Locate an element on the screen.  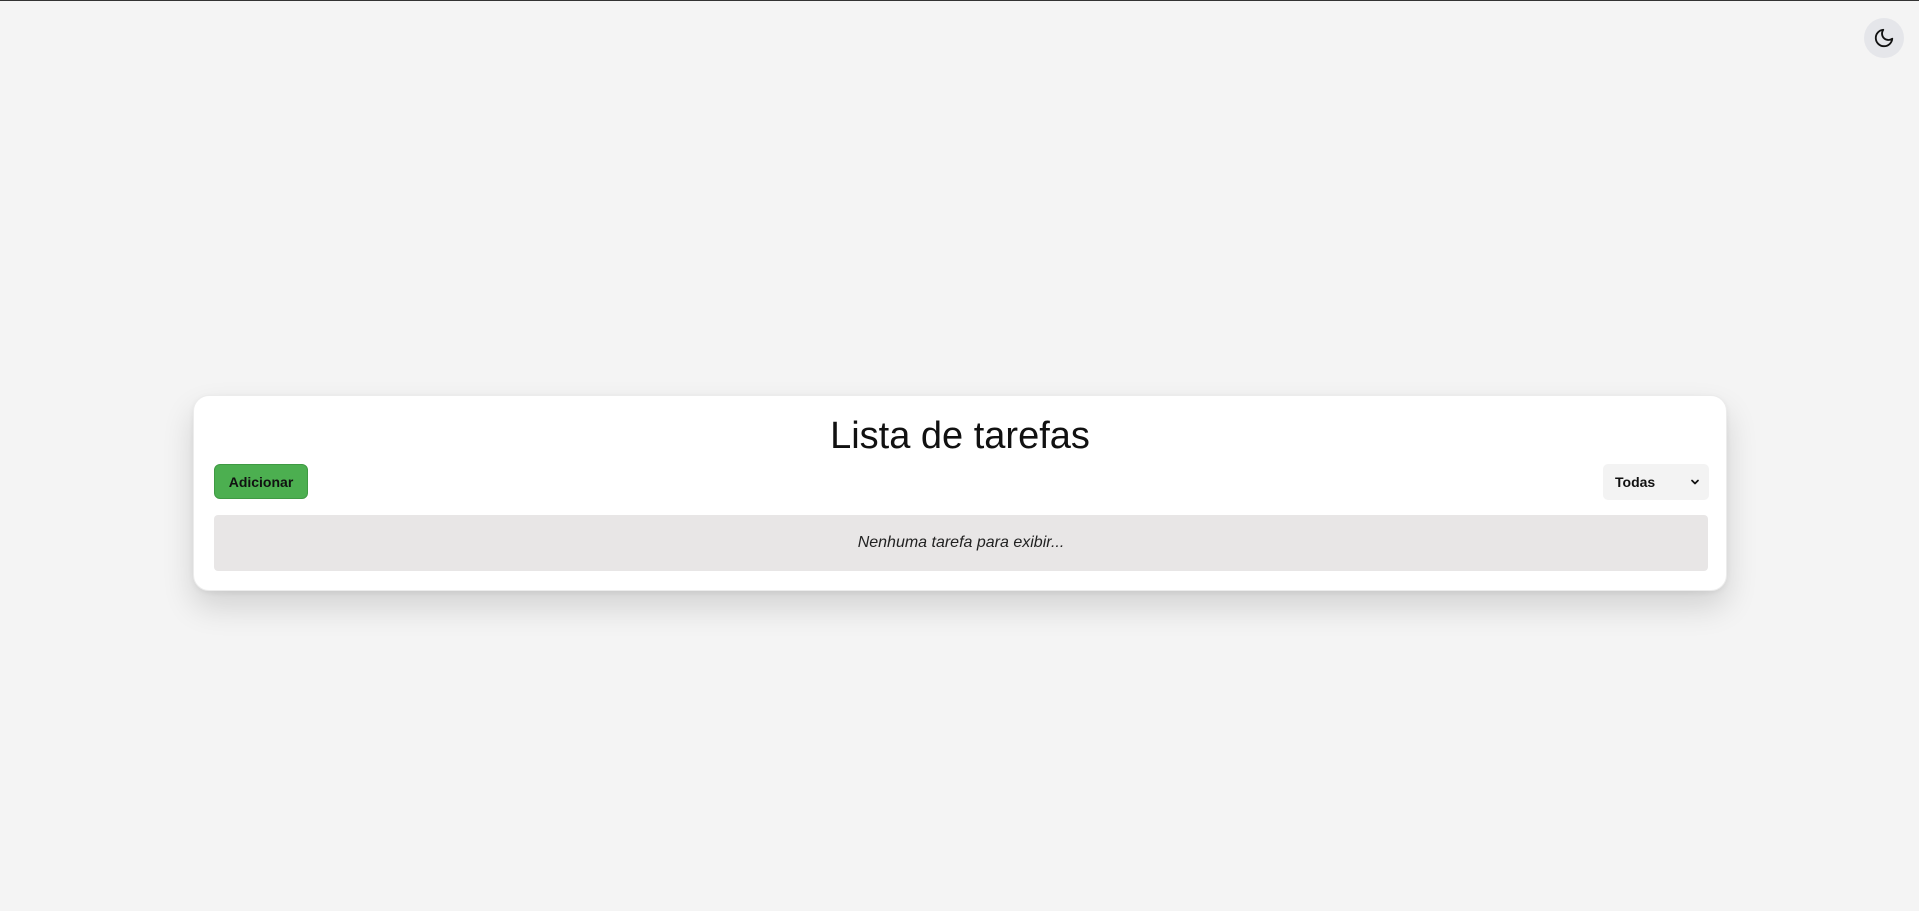
moon-icon is located at coordinates (1884, 38).